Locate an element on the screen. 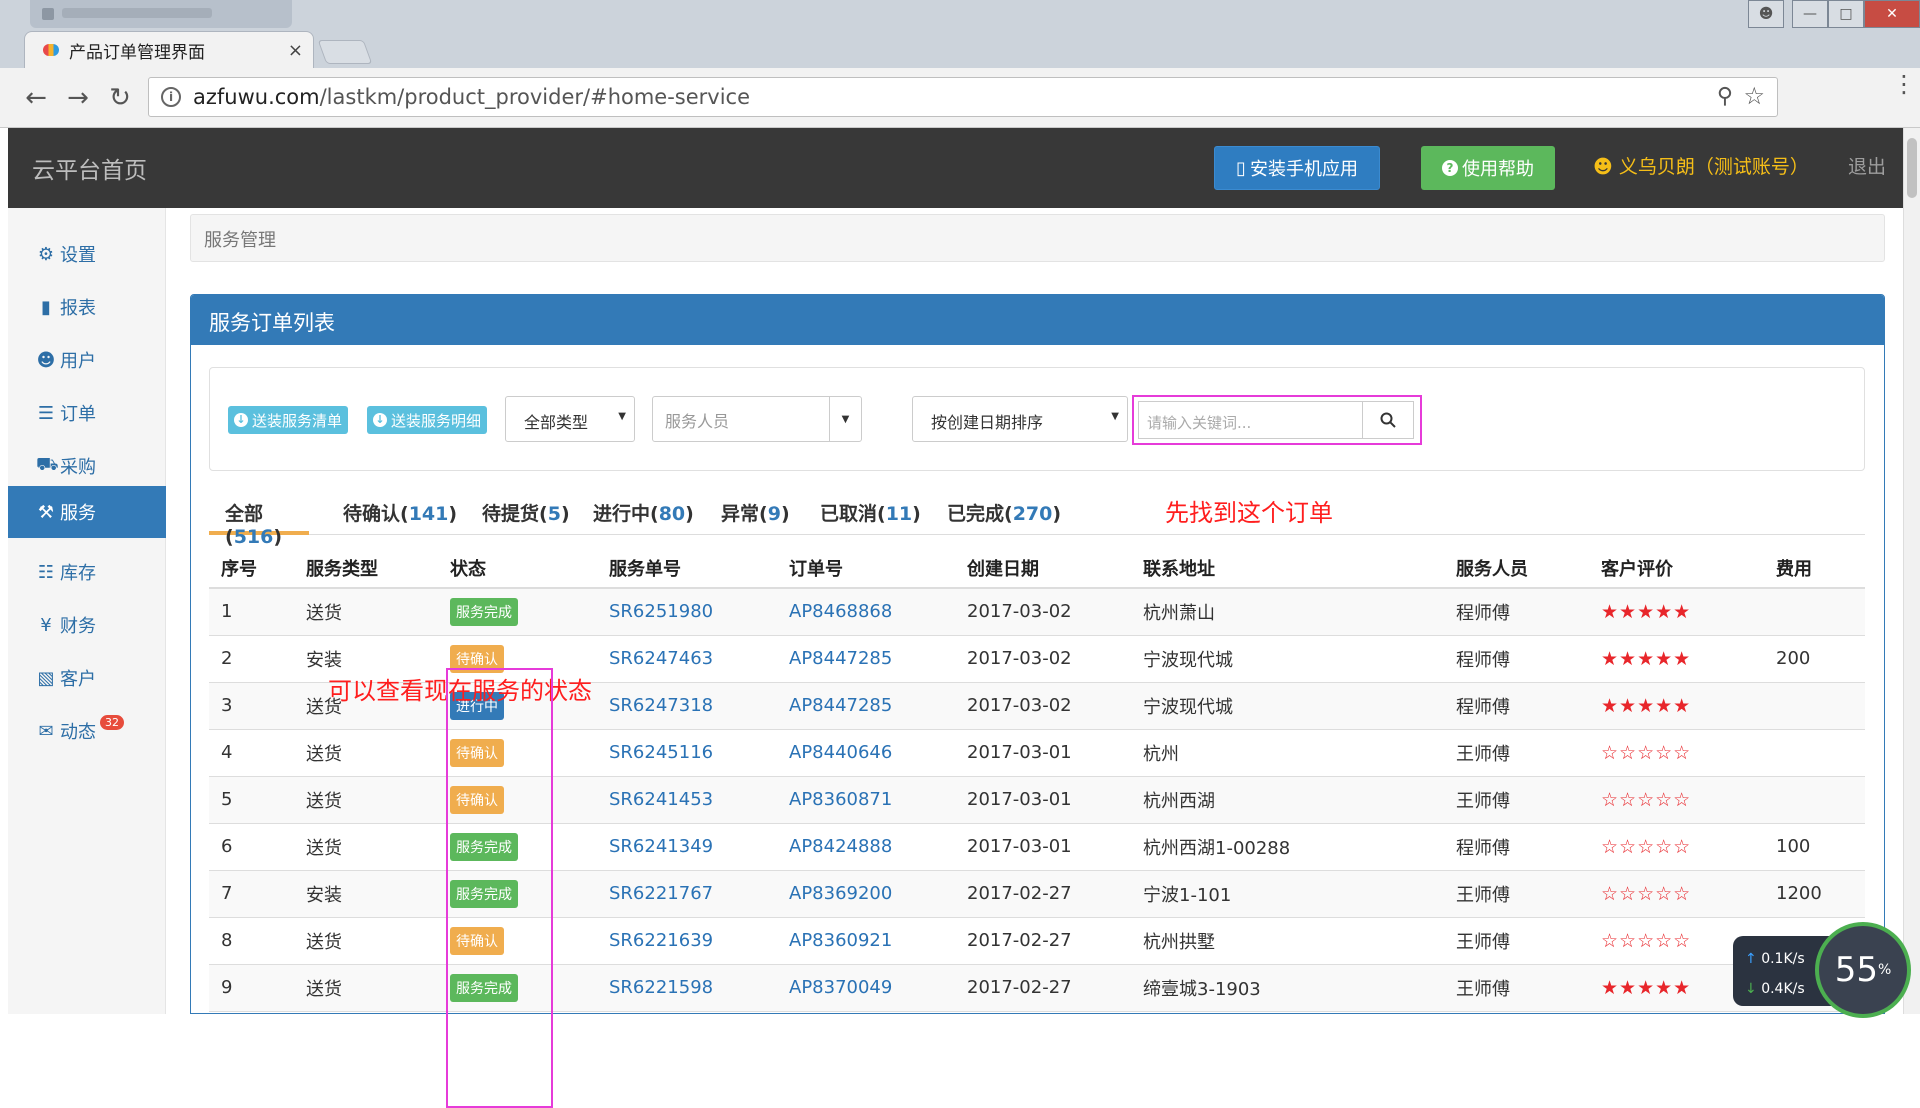 This screenshot has width=1920, height=1108. service-no-link: SR6247463 is located at coordinates (661, 658).